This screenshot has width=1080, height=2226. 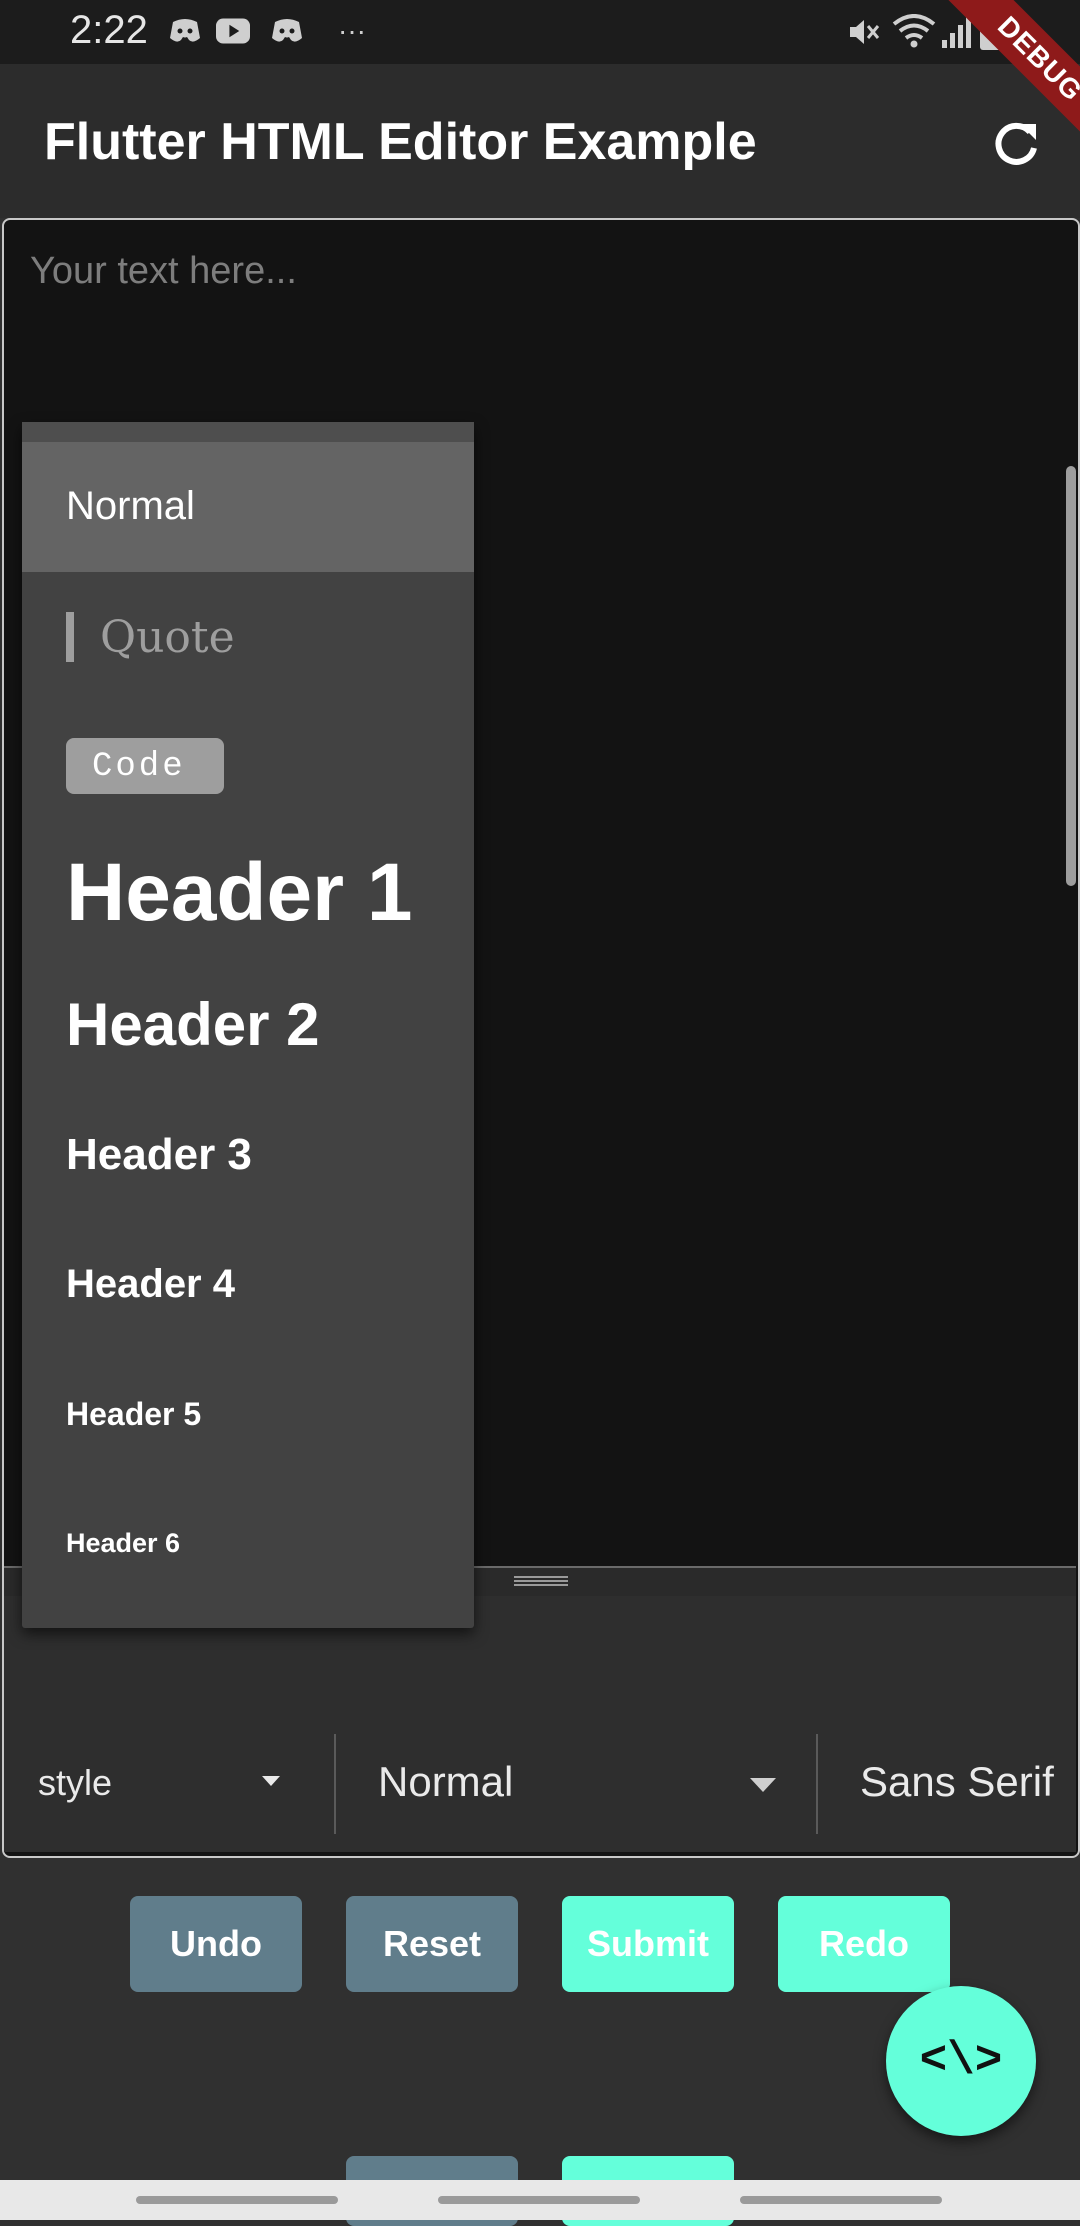 I want to click on dropdown-item-quote: Quote, so click(x=167, y=637).